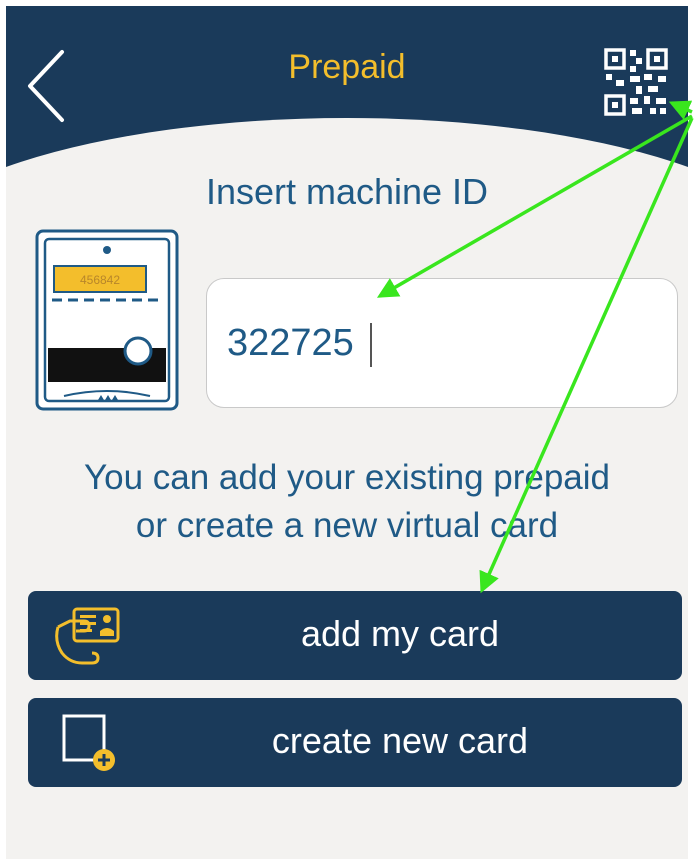  What do you see at coordinates (371, 345) in the screenshot?
I see `text-cursor` at bounding box center [371, 345].